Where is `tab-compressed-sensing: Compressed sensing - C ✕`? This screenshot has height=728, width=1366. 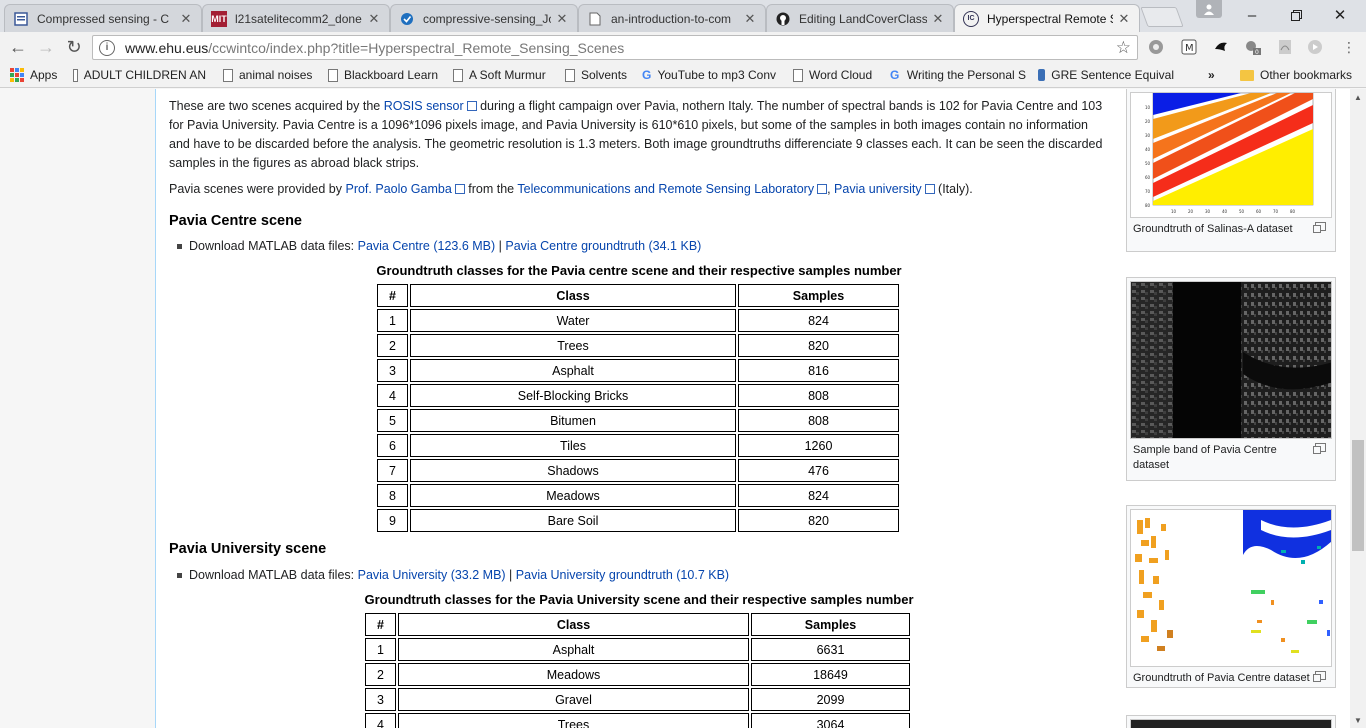
tab-compressed-sensing: Compressed sensing - C ✕ is located at coordinates (103, 18).